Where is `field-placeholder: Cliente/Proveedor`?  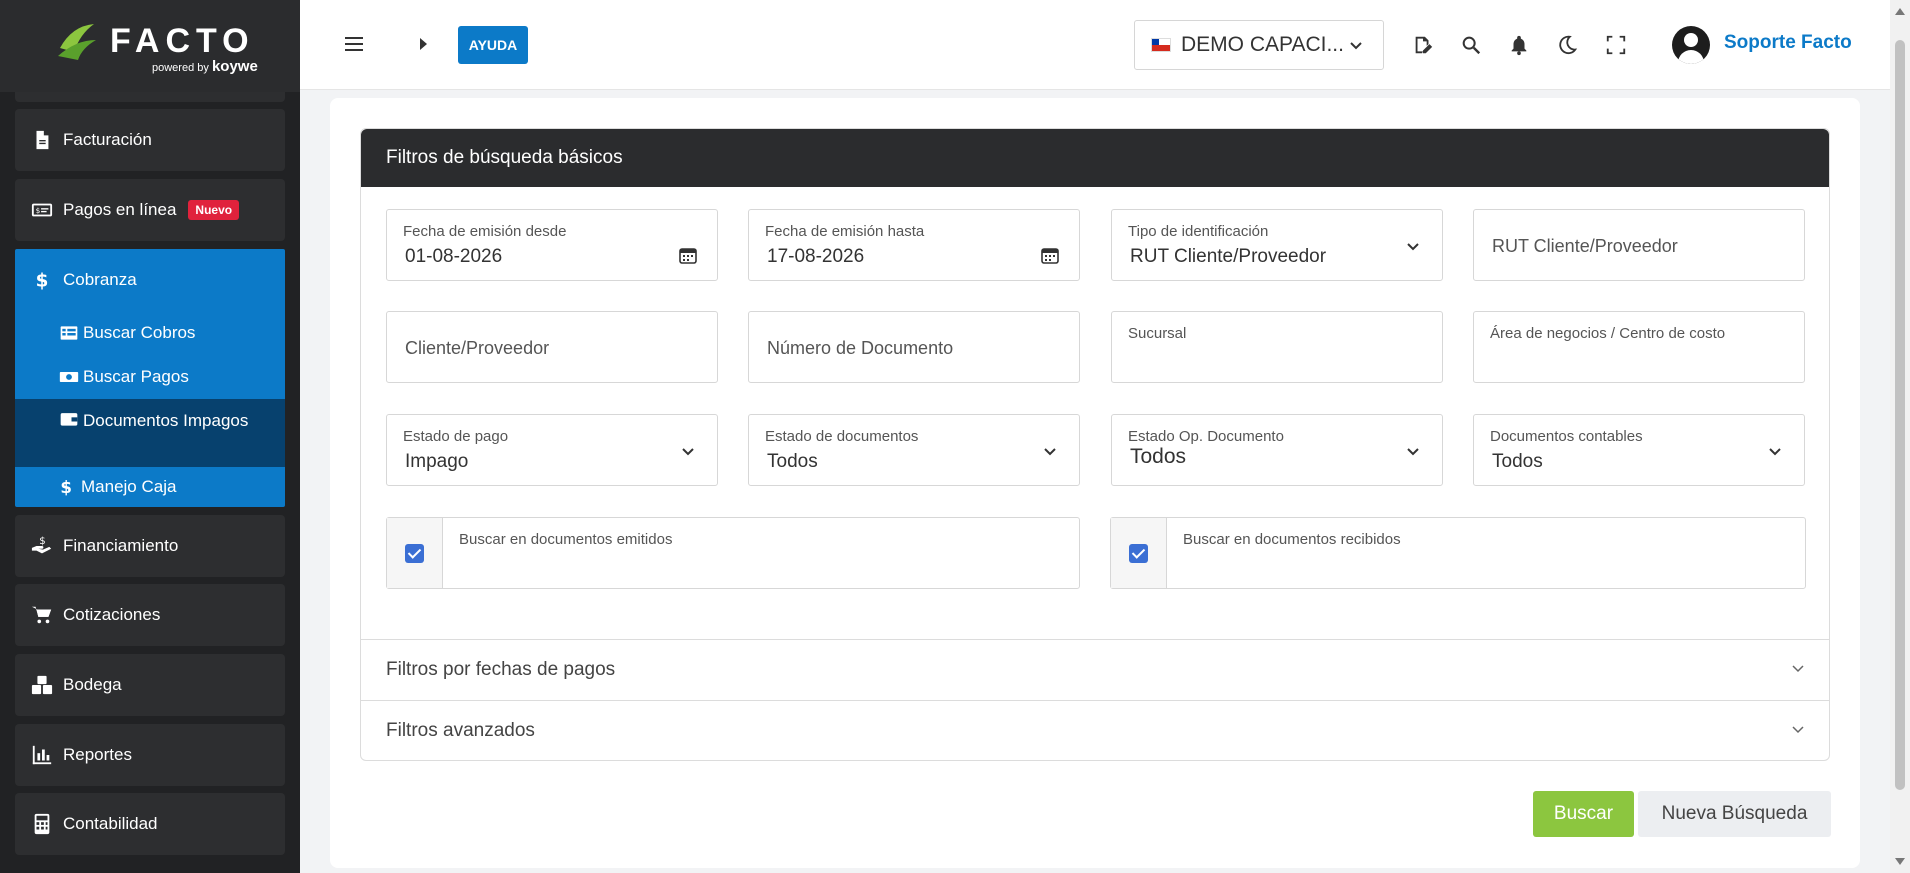 field-placeholder: Cliente/Proveedor is located at coordinates (477, 348).